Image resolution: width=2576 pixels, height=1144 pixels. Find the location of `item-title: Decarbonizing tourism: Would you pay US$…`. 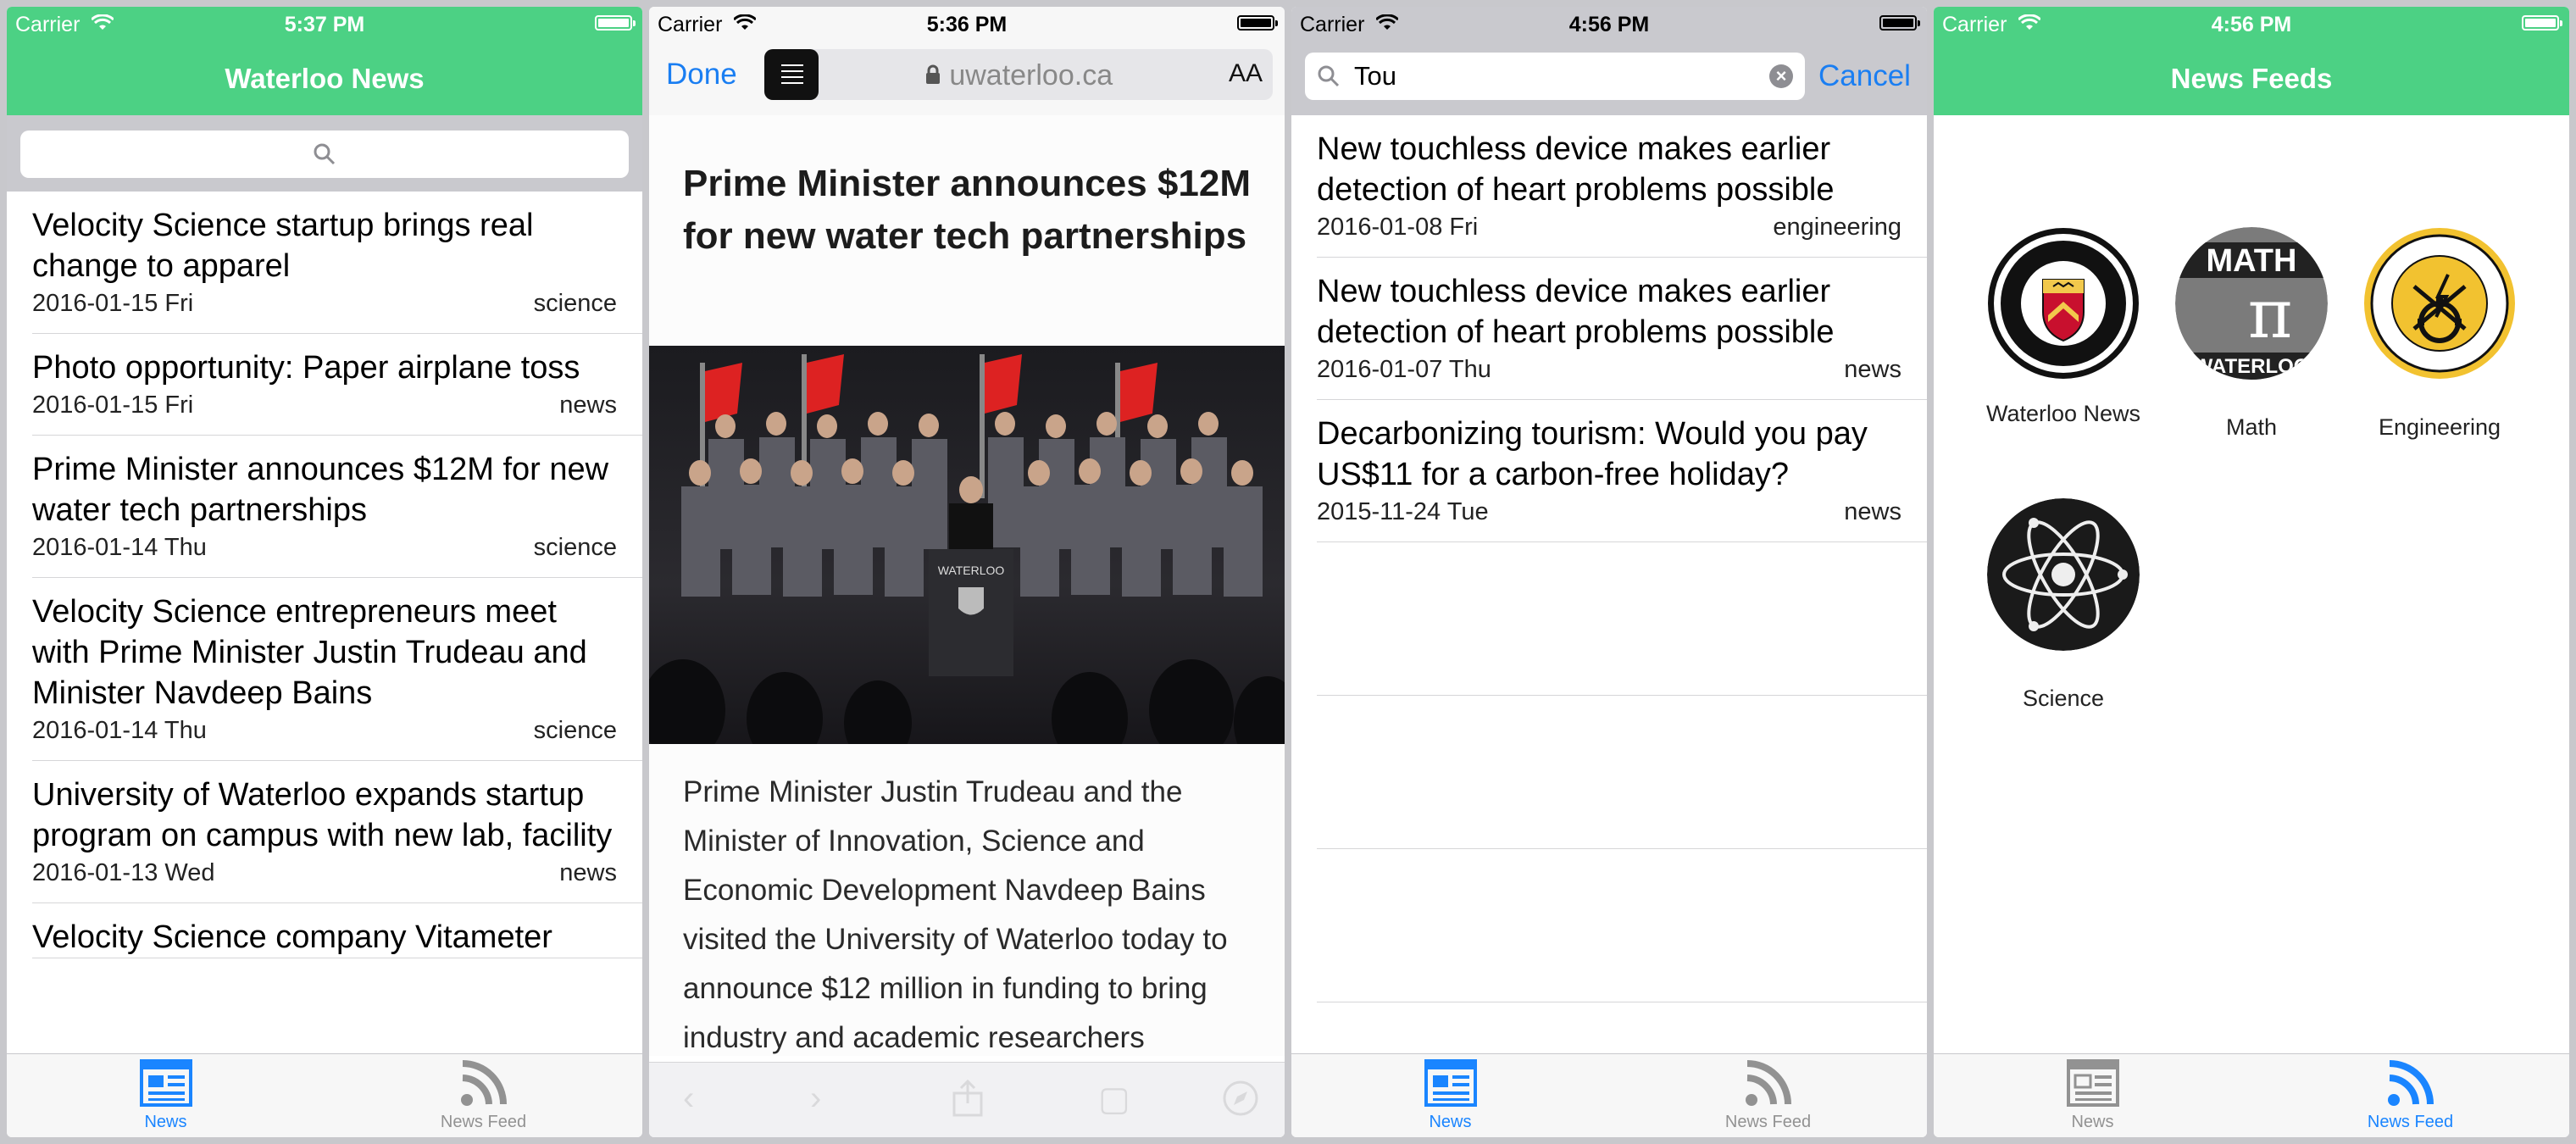

item-title: Decarbonizing tourism: Would you pay US$… is located at coordinates (1592, 454).